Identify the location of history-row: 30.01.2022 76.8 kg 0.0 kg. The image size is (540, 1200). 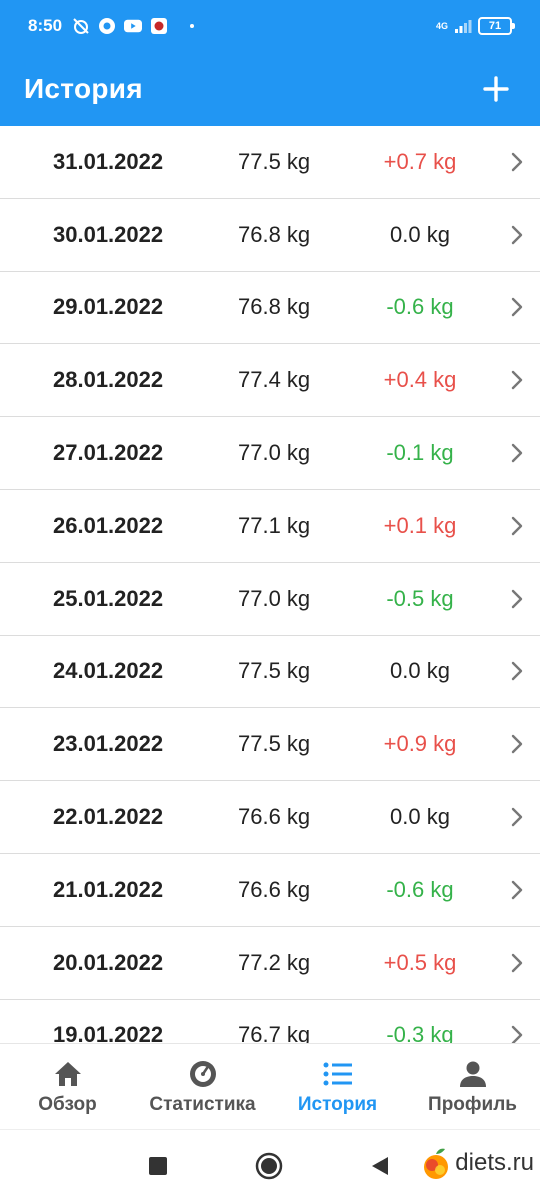
(270, 235).